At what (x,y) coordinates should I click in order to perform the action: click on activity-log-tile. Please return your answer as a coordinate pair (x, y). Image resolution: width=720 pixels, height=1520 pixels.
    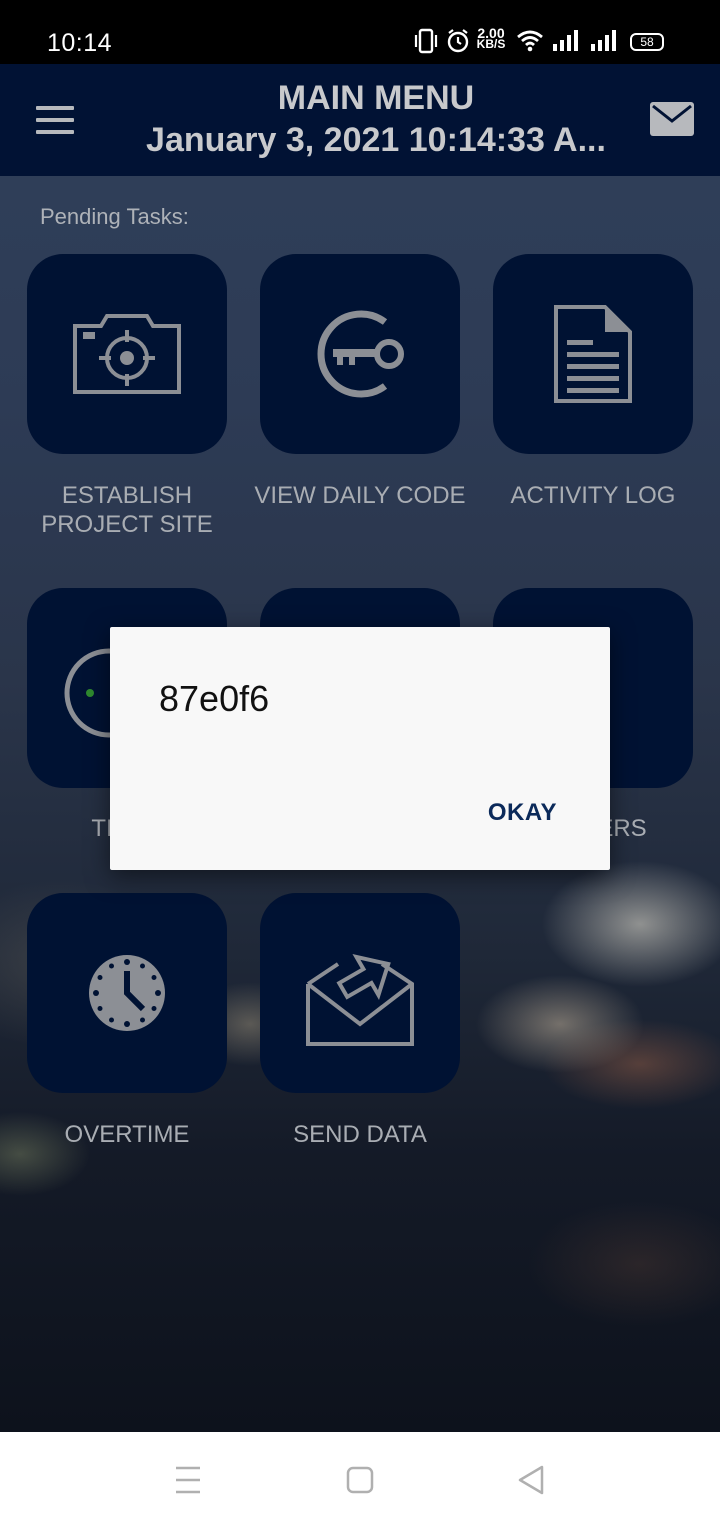
    Looking at the image, I should click on (593, 354).